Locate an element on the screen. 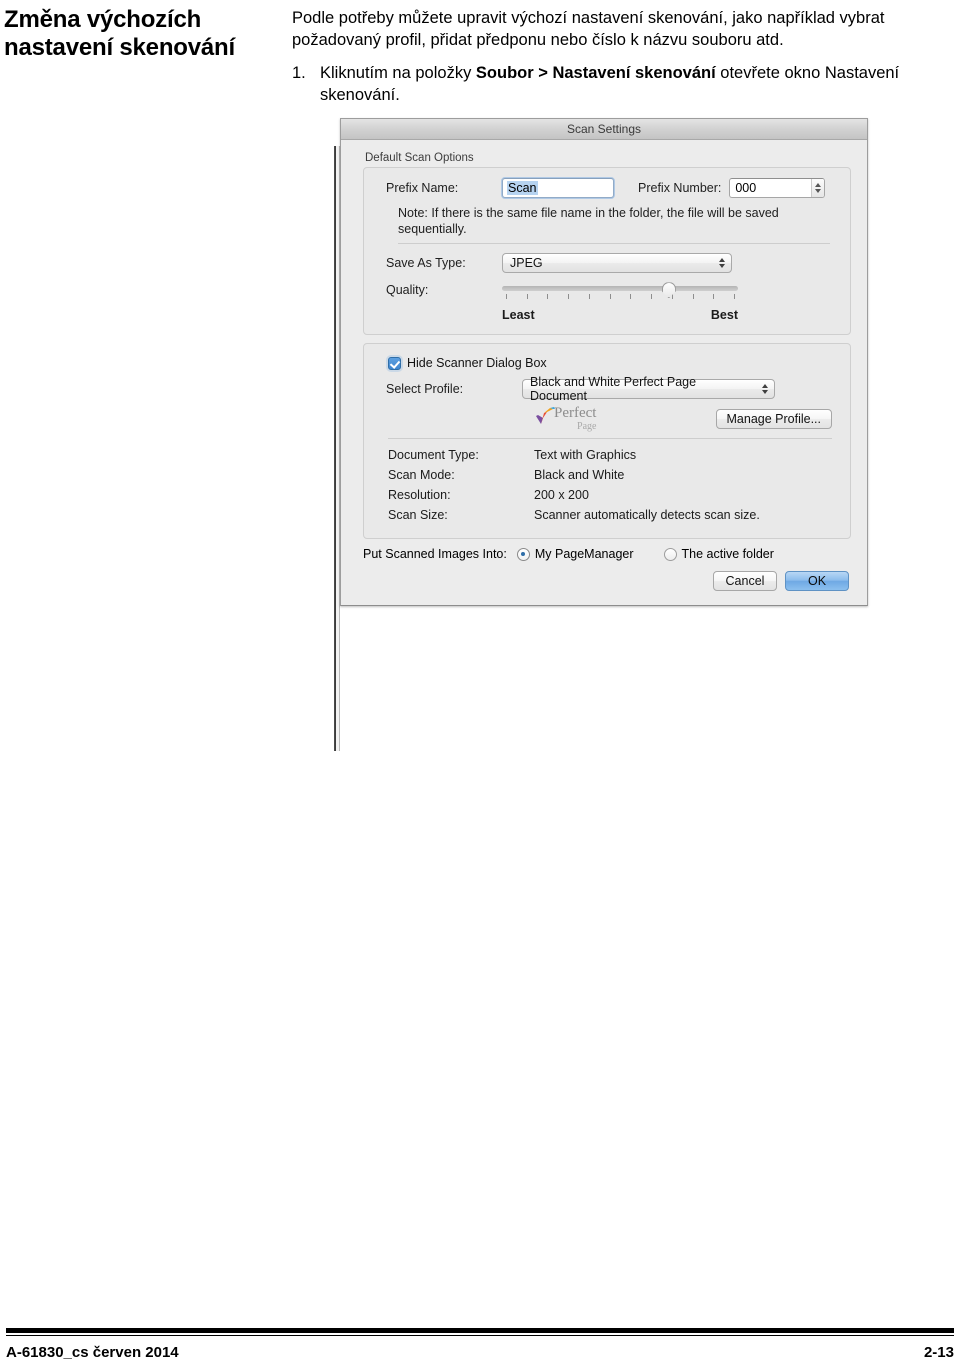 Image resolution: width=960 pixels, height=1369 pixels. checkbox-checked-icon is located at coordinates (394, 363).